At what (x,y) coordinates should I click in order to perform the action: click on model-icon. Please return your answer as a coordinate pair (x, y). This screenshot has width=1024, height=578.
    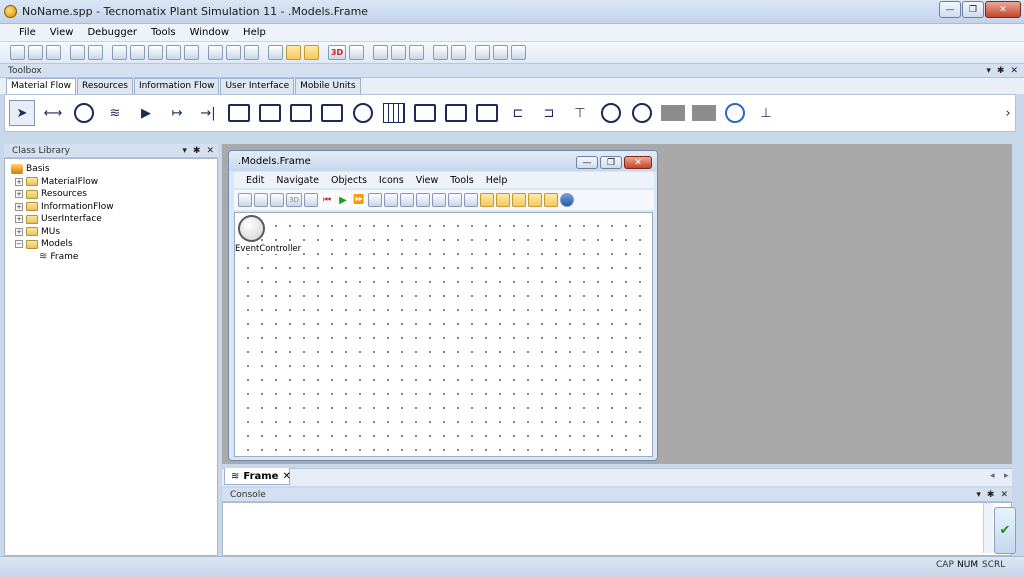
    Looking at the image, I should click on (356, 52).